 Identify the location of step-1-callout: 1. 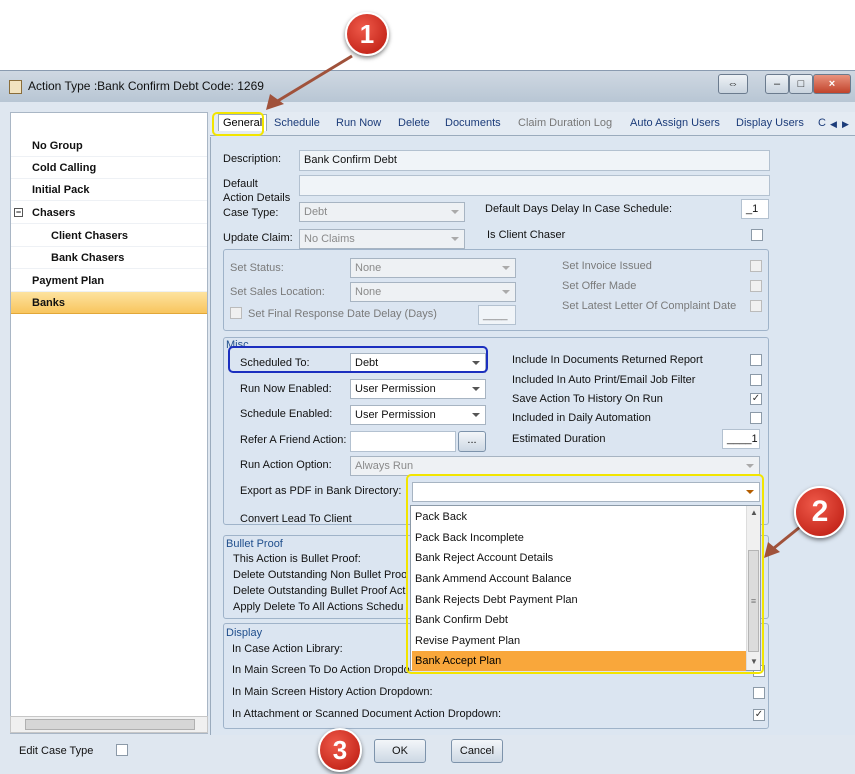
(367, 34).